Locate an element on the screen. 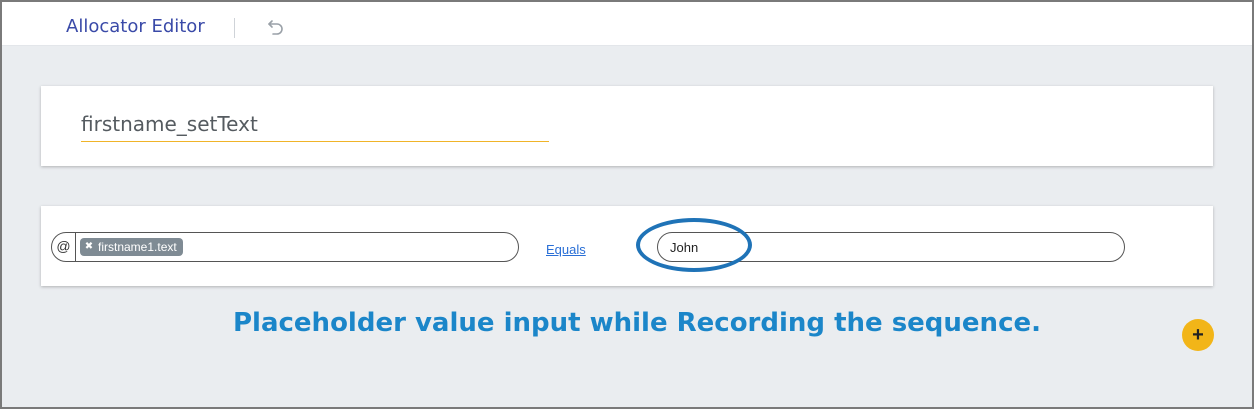  remove-chip-icon: ✖ is located at coordinates (89, 247).